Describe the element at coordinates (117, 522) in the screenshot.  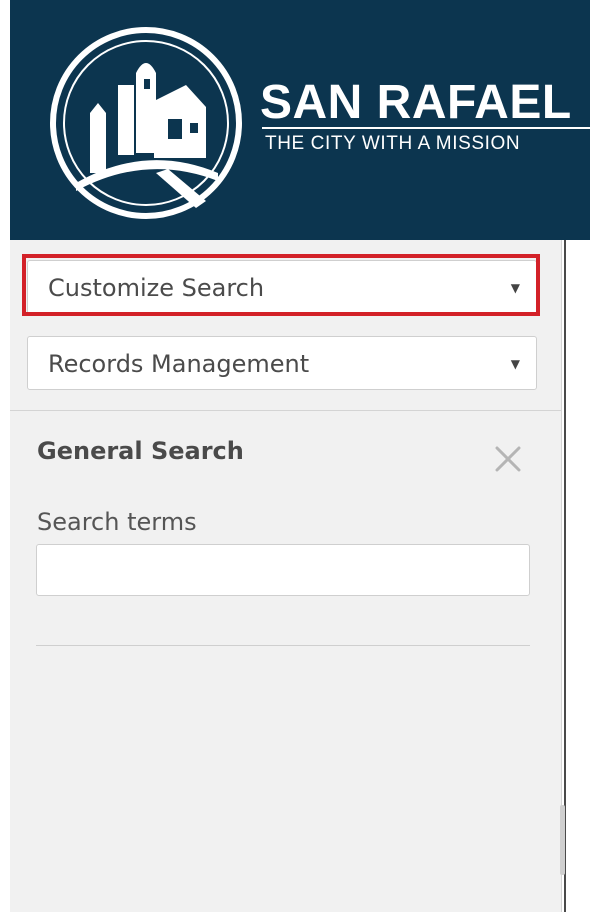
I see `search-terms-label: Search terms` at that location.